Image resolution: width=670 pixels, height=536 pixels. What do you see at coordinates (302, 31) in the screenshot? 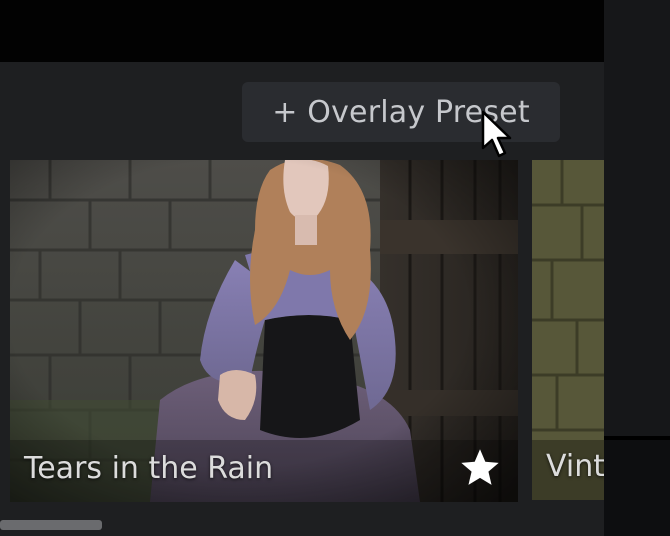
I see `top-bar` at bounding box center [302, 31].